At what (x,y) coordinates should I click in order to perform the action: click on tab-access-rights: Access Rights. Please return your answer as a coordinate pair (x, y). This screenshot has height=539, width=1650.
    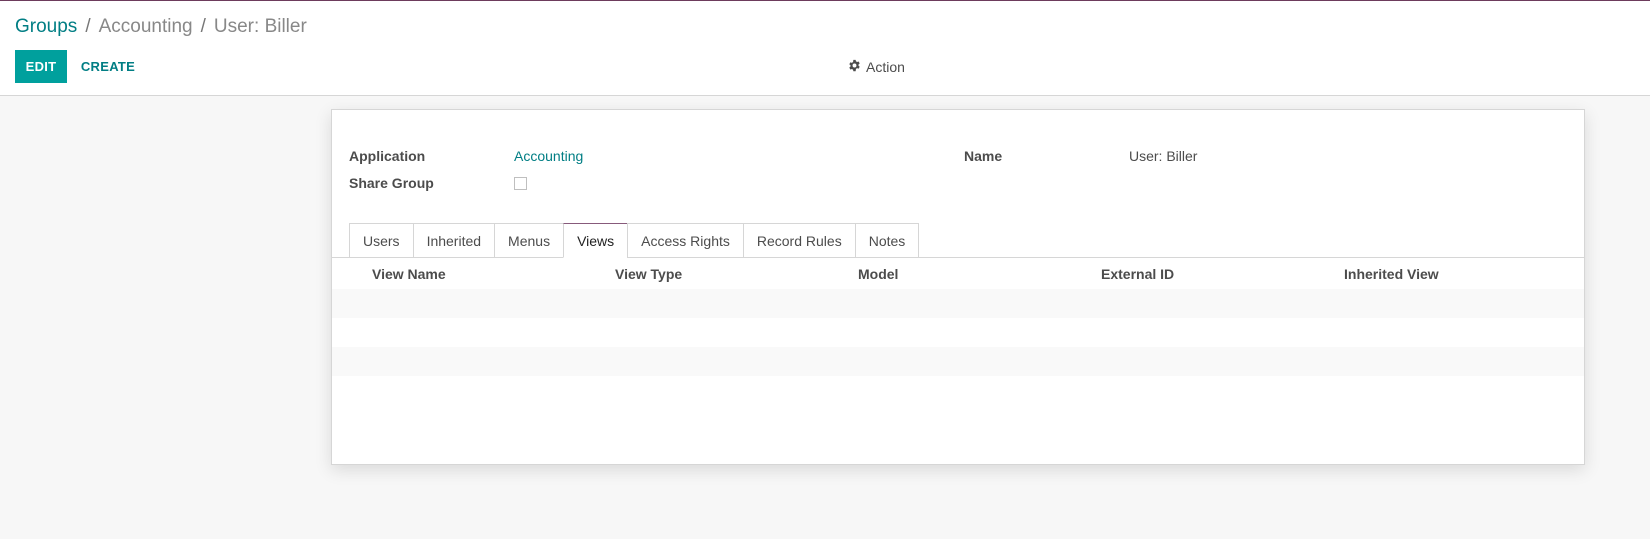
    Looking at the image, I should click on (685, 240).